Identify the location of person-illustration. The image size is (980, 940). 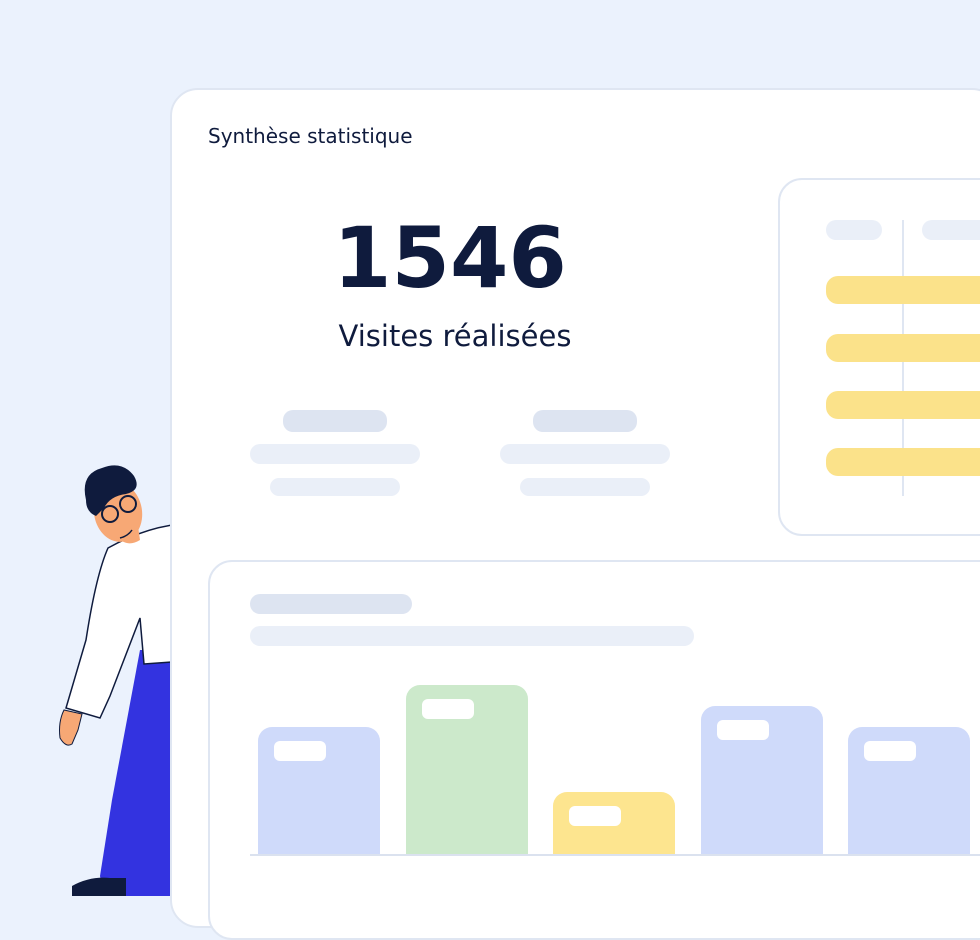
(114, 680).